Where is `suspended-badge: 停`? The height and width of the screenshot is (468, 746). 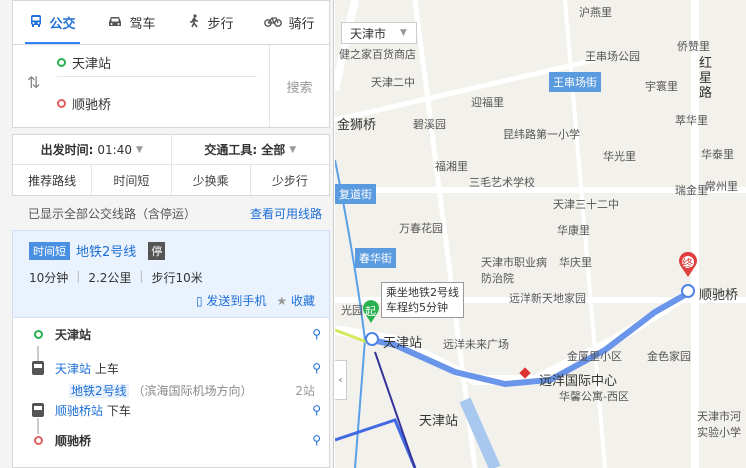
suspended-badge: 停 is located at coordinates (157, 250).